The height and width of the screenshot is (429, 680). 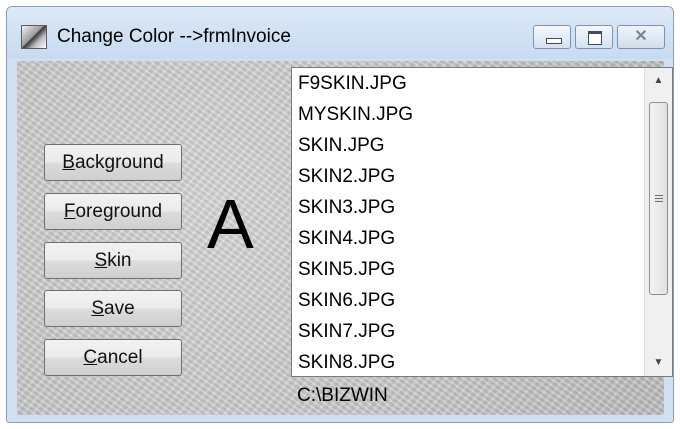 I want to click on close-icon: ✕, so click(x=641, y=36).